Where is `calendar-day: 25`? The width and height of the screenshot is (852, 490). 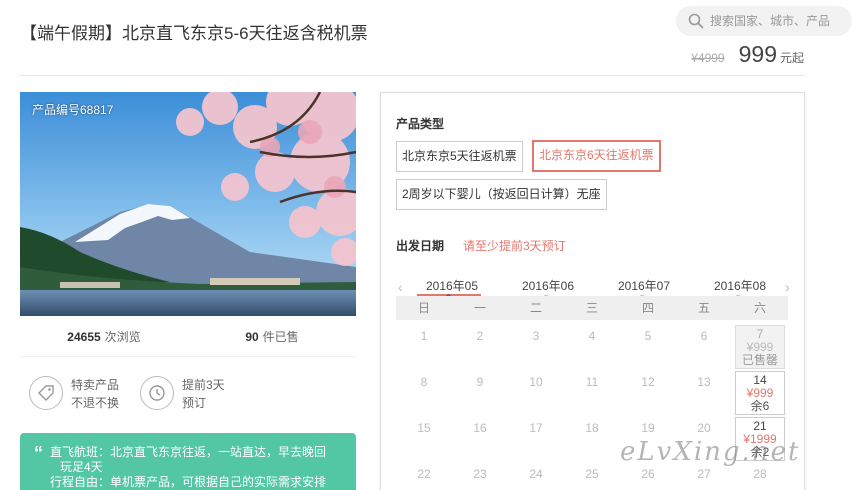
calendar-day: 25 is located at coordinates (592, 476).